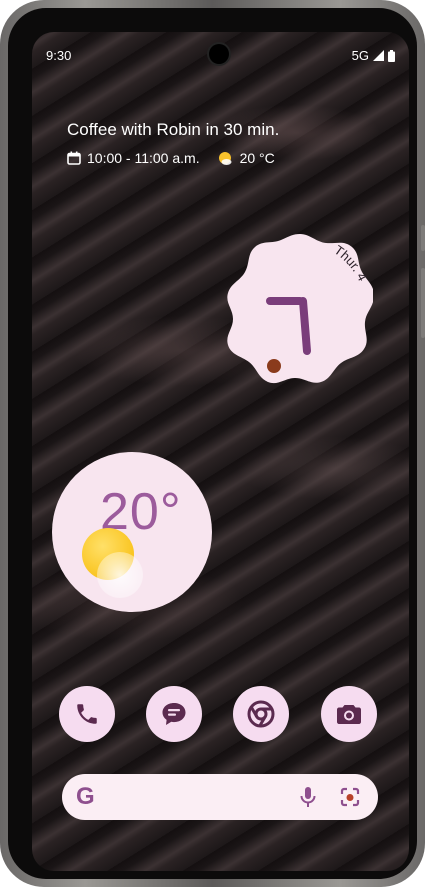 The width and height of the screenshot is (425, 887). I want to click on event-time-label: 10:00 - 11:00 a.m., so click(143, 158).